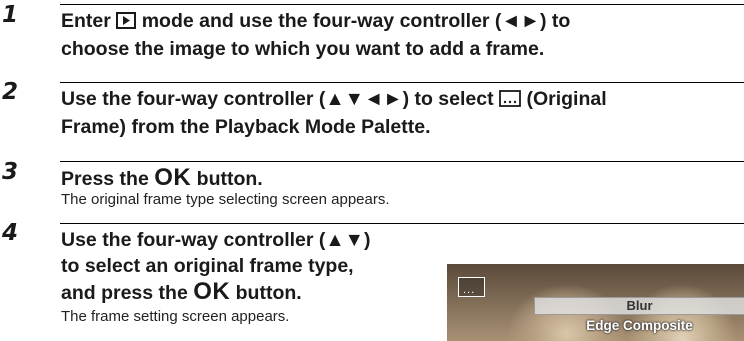 The image size is (744, 341). What do you see at coordinates (86, 21) in the screenshot?
I see `step-title-text: Enter` at bounding box center [86, 21].